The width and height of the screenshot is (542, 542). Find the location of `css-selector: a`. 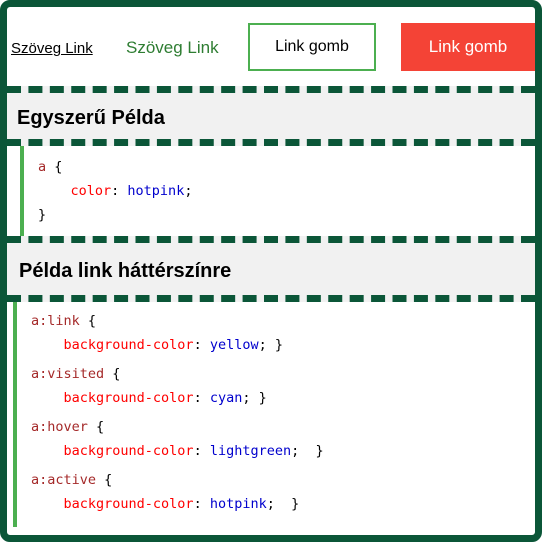

css-selector: a is located at coordinates (42, 167).